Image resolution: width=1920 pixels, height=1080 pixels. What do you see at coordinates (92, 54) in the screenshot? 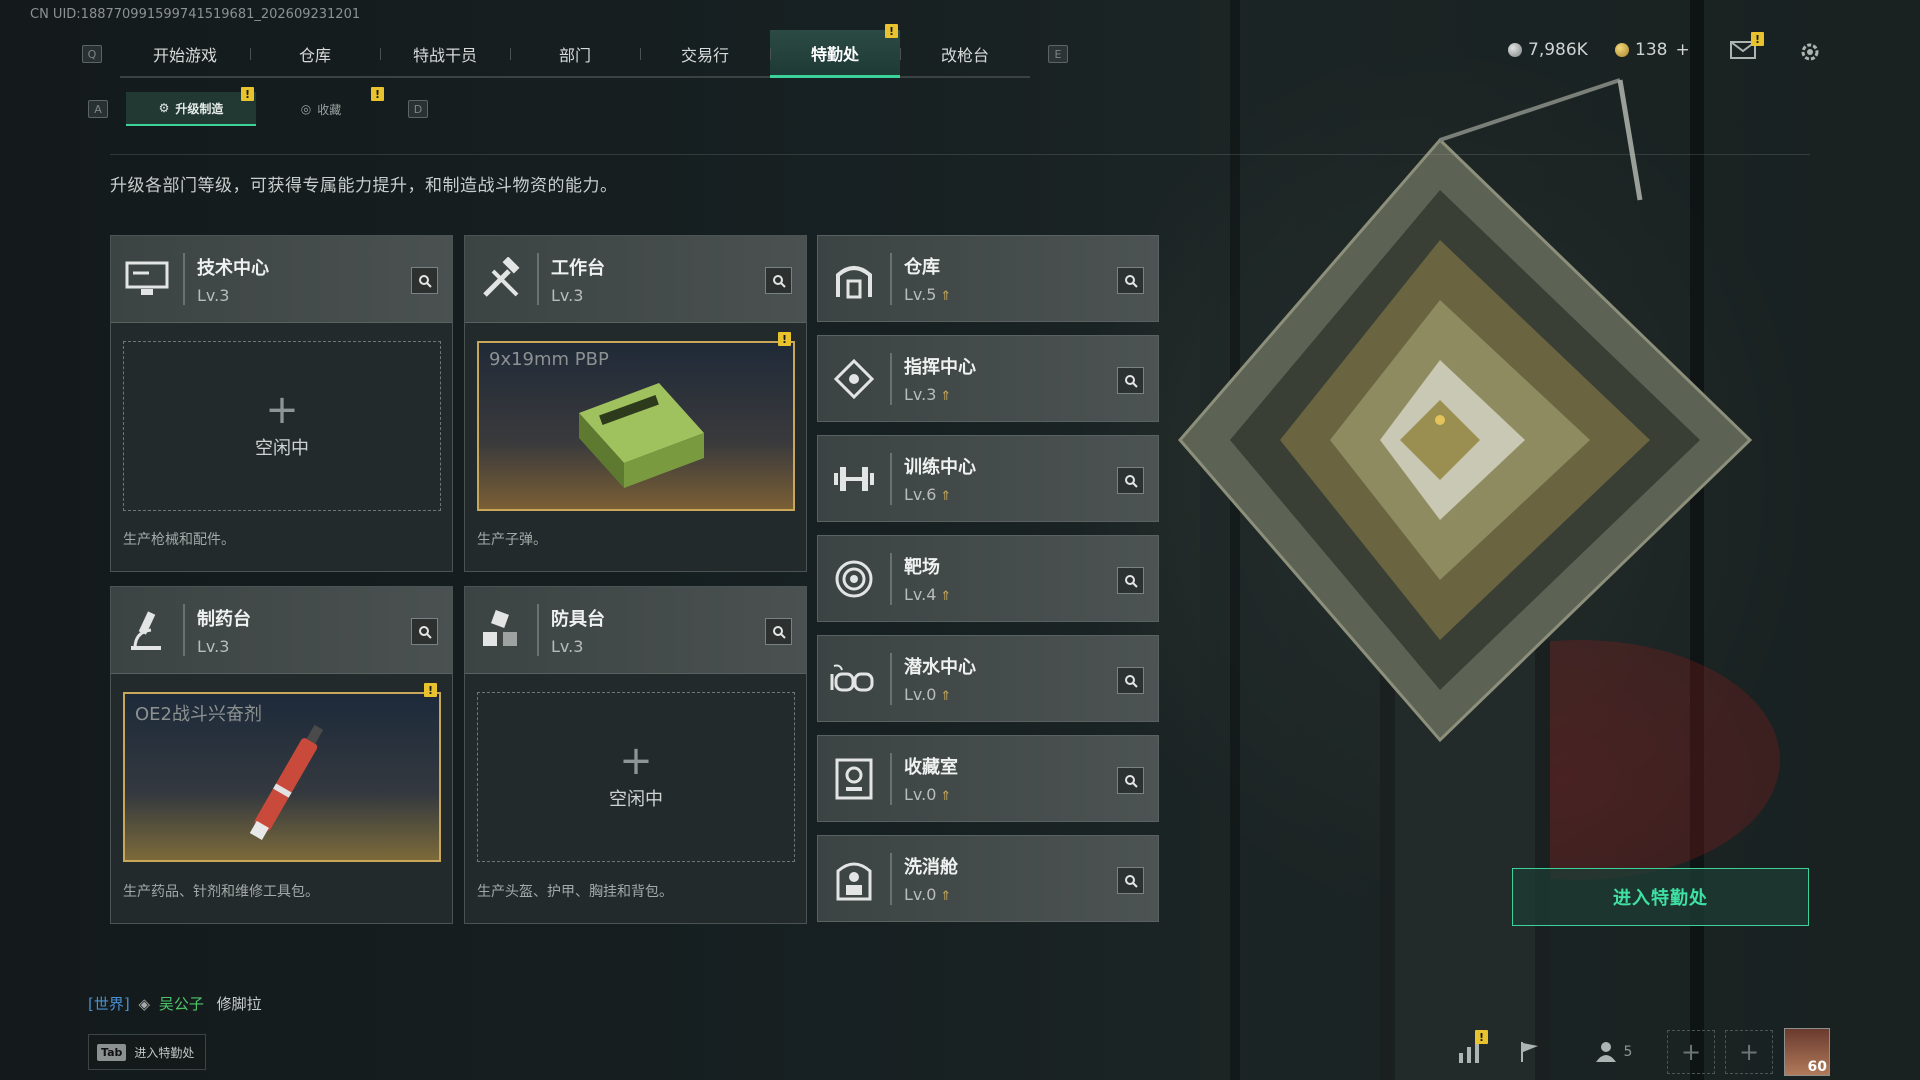
I see `nav-prev-key: Q` at bounding box center [92, 54].